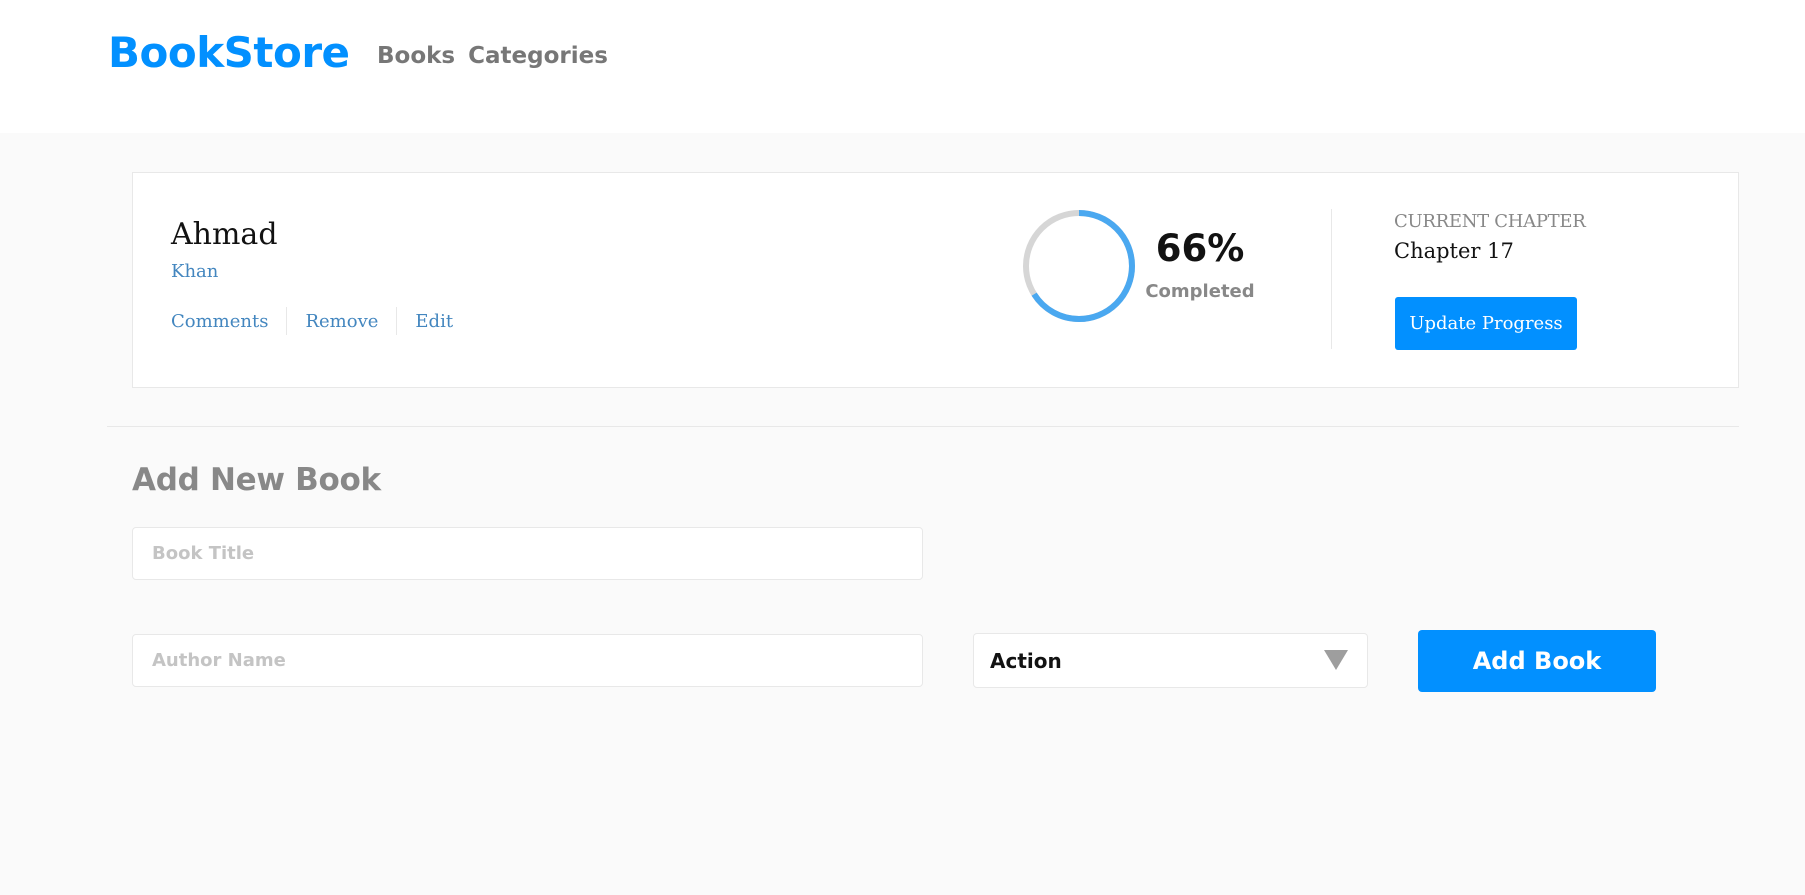 This screenshot has height=895, width=1805. What do you see at coordinates (229, 52) in the screenshot?
I see `logo: BookStore` at bounding box center [229, 52].